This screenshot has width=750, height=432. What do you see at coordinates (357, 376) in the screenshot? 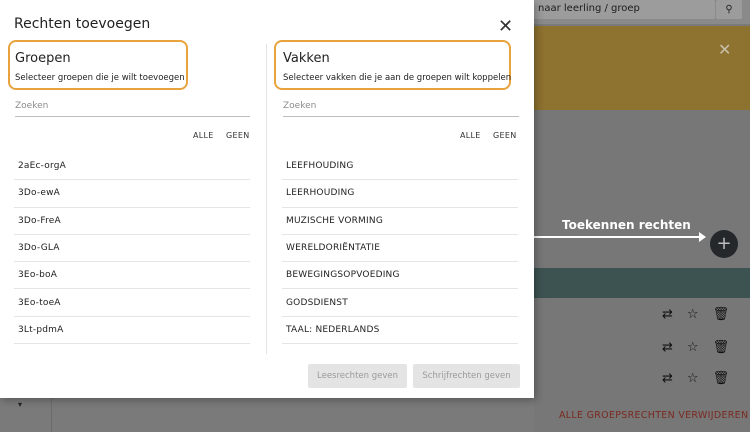
I see `read-rights-button: Leesrechten geven` at bounding box center [357, 376].